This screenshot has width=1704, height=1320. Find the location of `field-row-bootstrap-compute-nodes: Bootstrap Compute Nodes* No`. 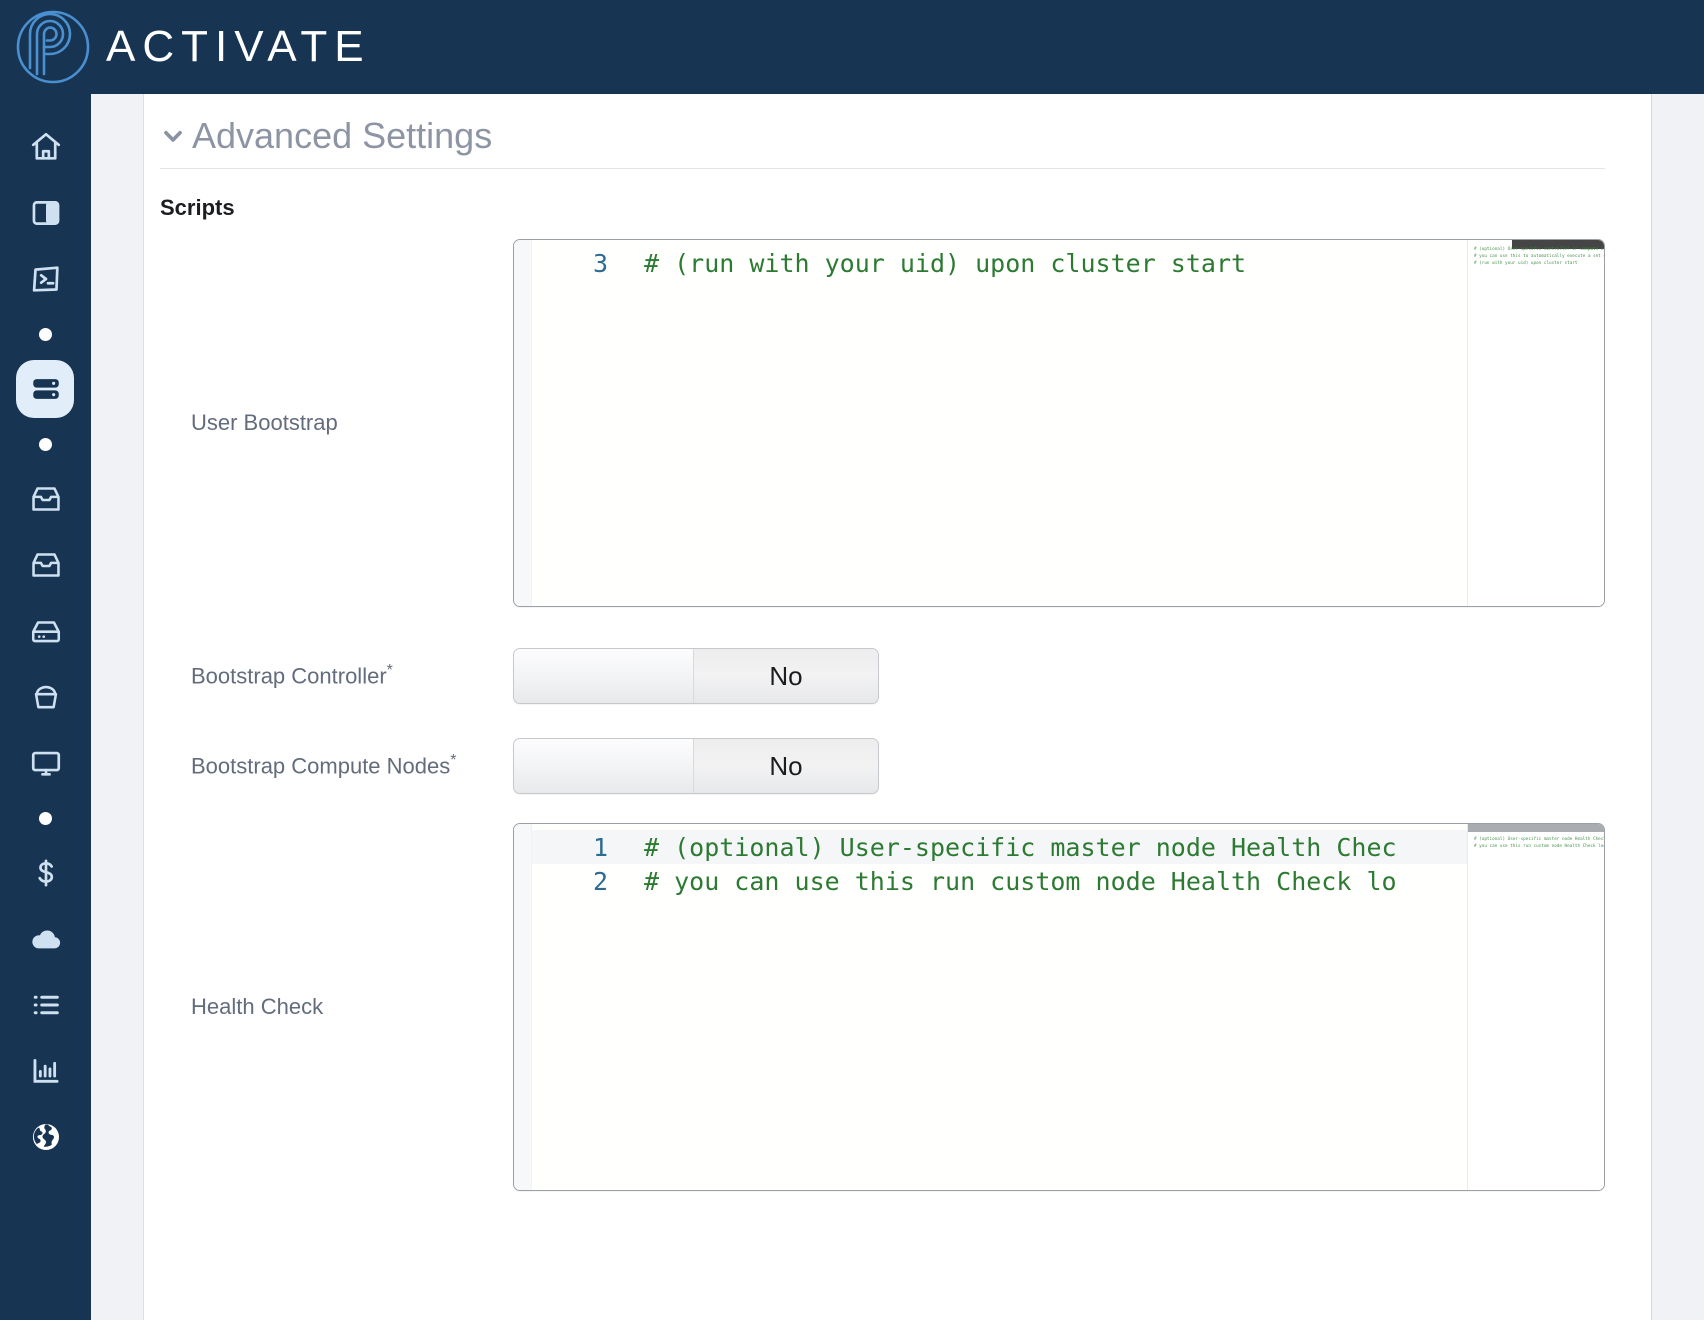

field-row-bootstrap-compute-nodes: Bootstrap Compute Nodes* No is located at coordinates (882, 766).